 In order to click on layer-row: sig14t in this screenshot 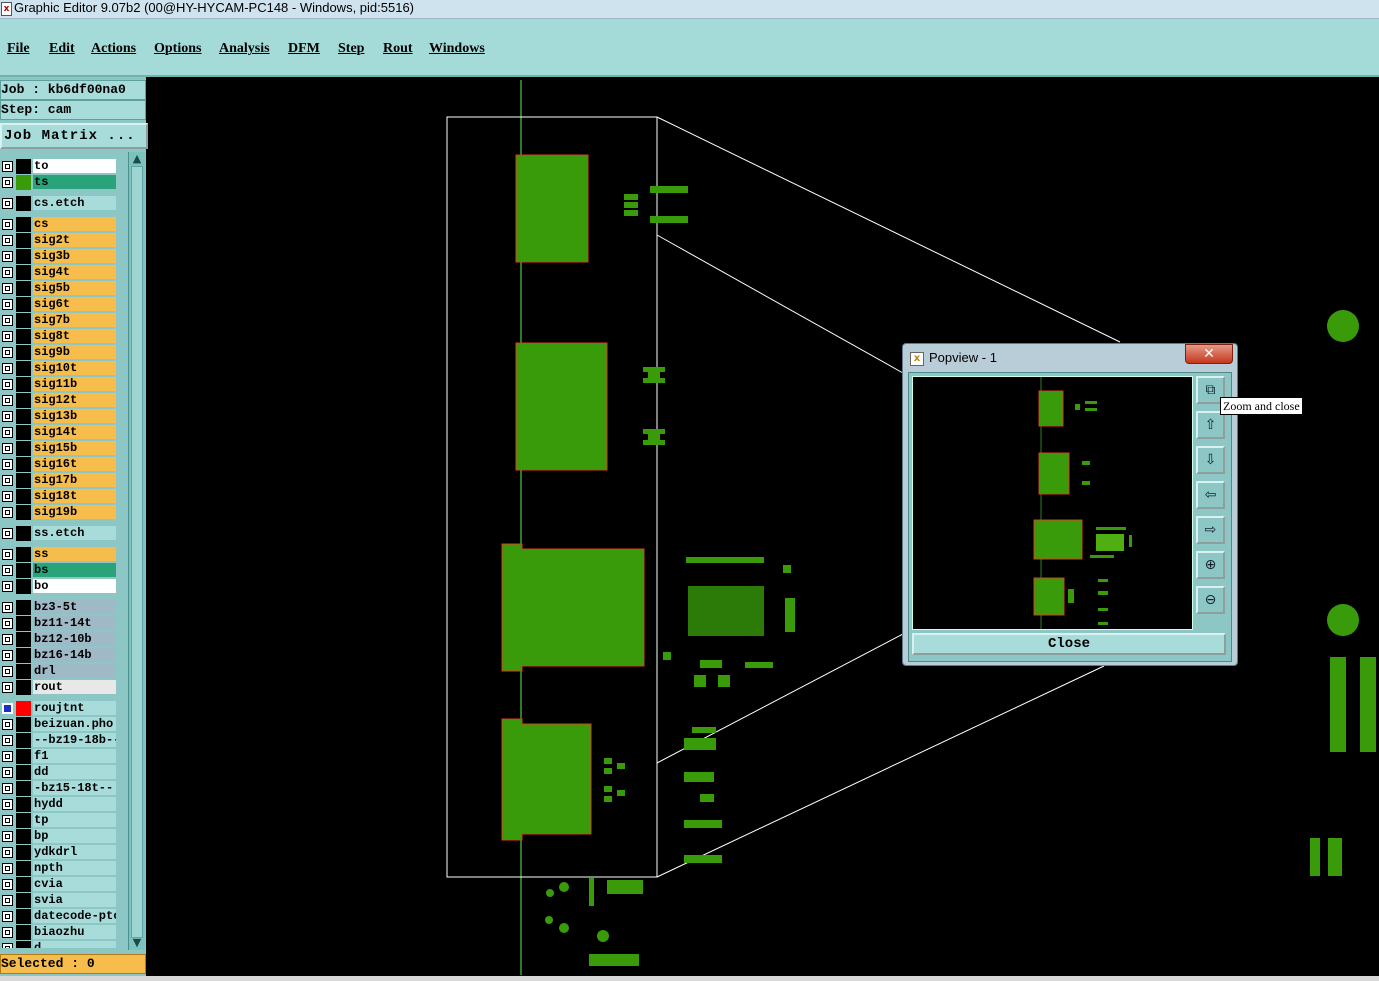, I will do `click(59, 432)`.